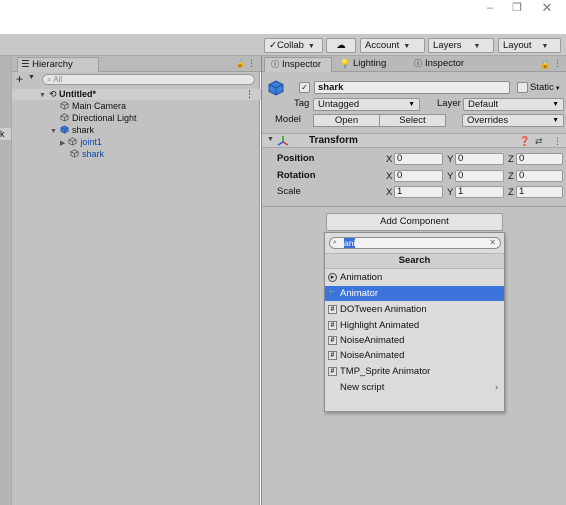  What do you see at coordinates (479, 176) in the screenshot?
I see `rotation-y-field: 0` at bounding box center [479, 176].